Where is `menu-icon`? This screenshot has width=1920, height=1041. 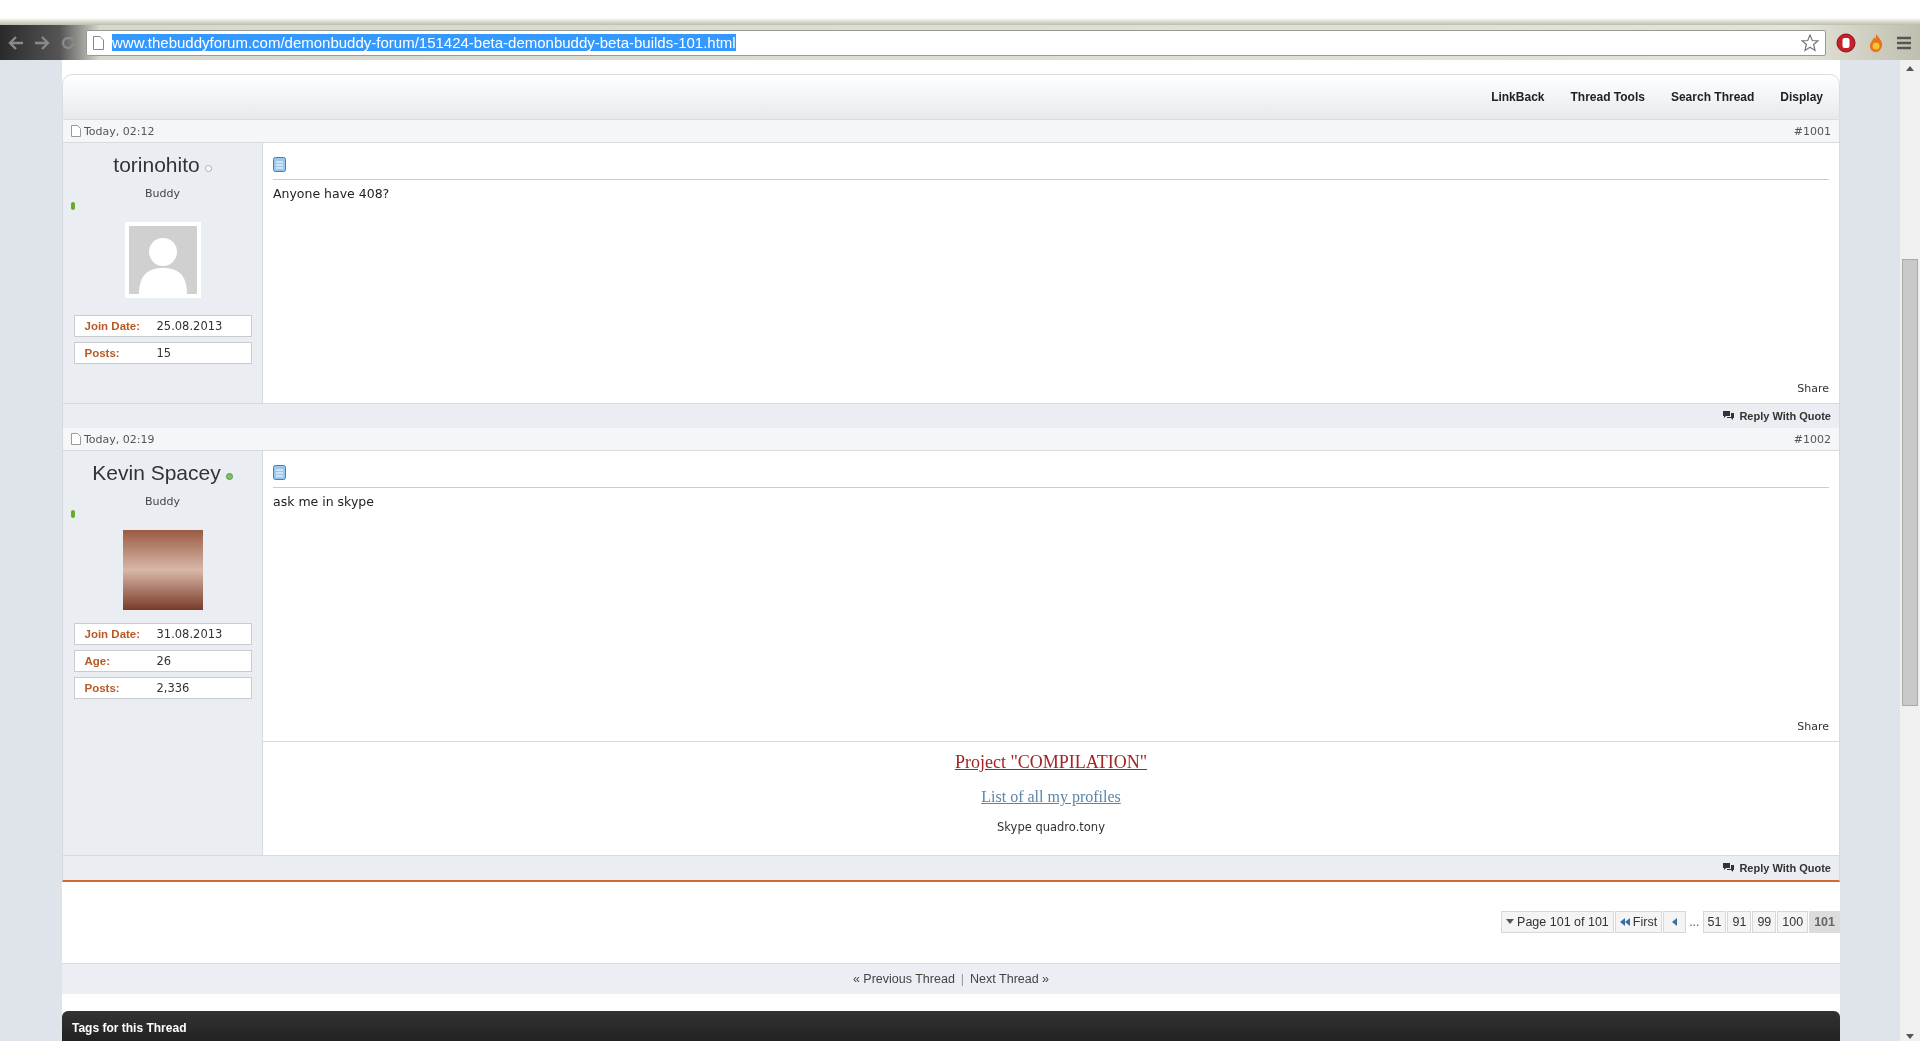
menu-icon is located at coordinates (1904, 42).